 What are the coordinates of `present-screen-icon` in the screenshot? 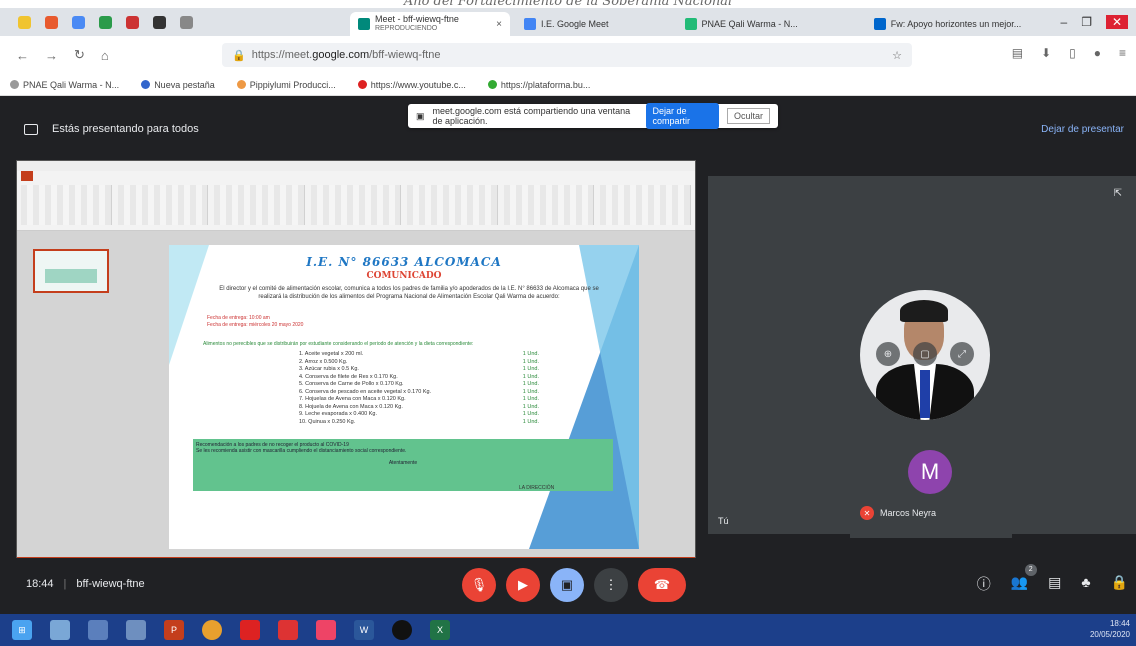 It's located at (31, 129).